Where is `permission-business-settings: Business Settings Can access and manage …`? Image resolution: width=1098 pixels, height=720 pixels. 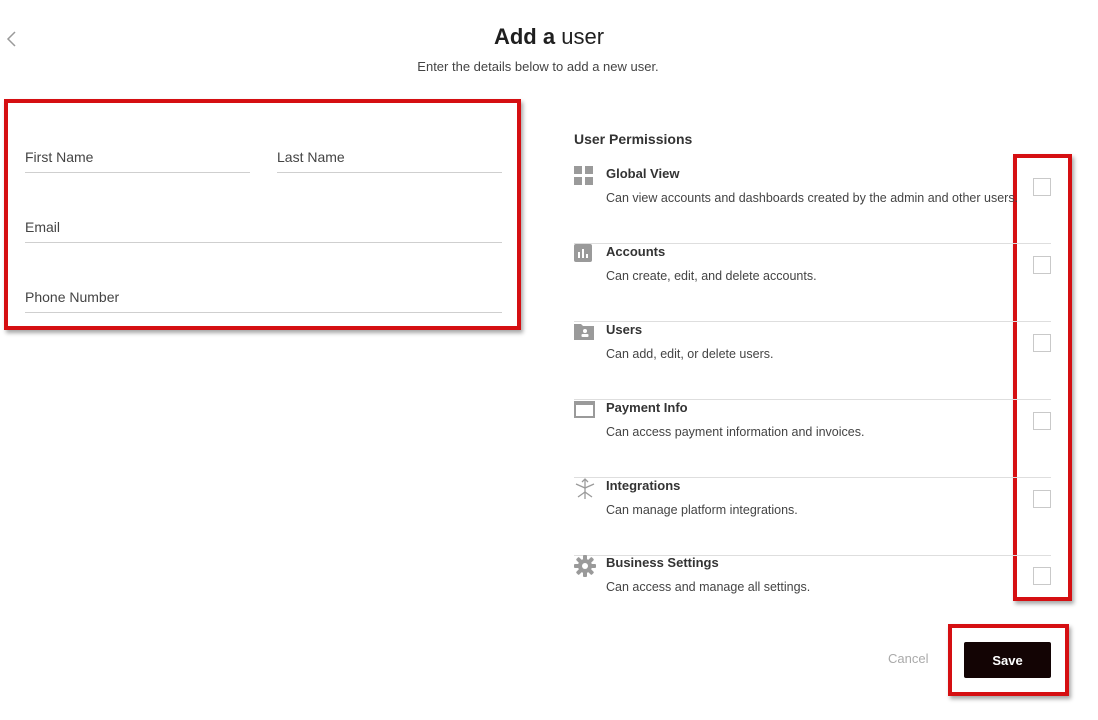 permission-business-settings: Business Settings Can access and manage … is located at coordinates (812, 594).